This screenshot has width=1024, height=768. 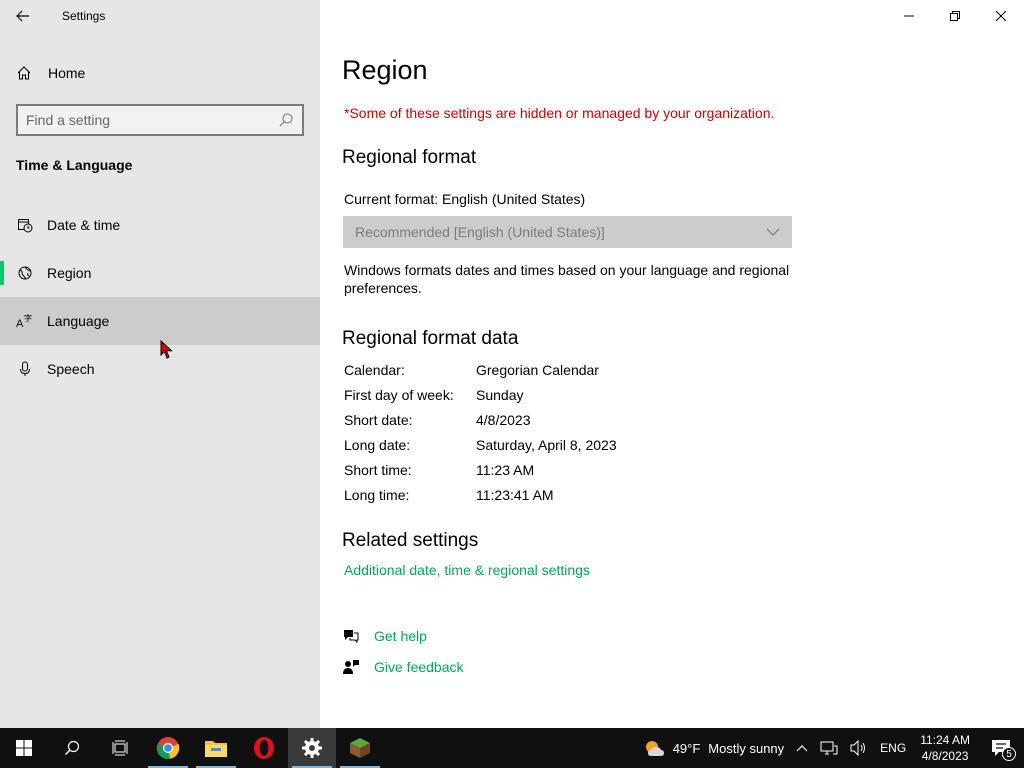 What do you see at coordinates (152, 120) in the screenshot?
I see `search-input` at bounding box center [152, 120].